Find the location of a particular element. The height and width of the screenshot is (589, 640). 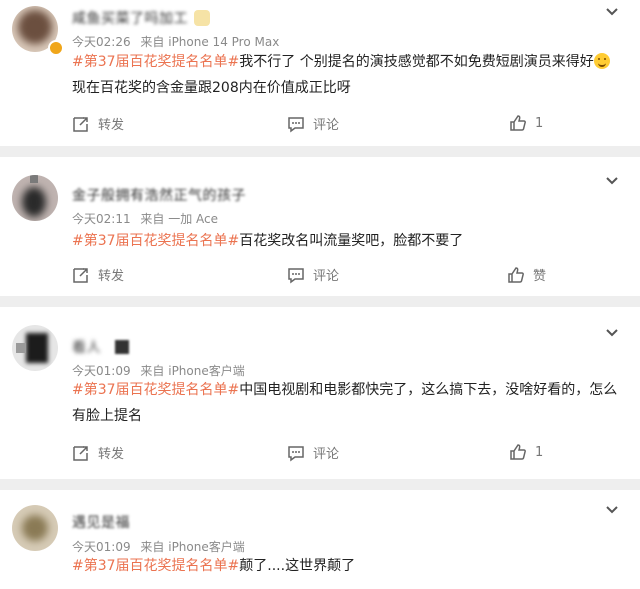

user-name-row: 看人 is located at coordinates (100, 347).